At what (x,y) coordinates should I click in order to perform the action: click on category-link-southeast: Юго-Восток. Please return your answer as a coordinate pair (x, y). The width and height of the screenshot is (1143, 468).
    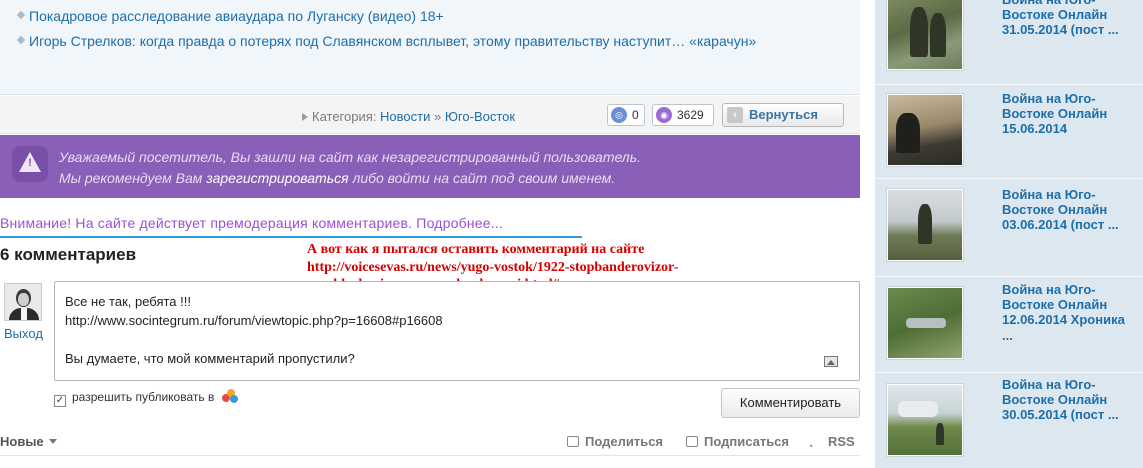
    Looking at the image, I should click on (480, 116).